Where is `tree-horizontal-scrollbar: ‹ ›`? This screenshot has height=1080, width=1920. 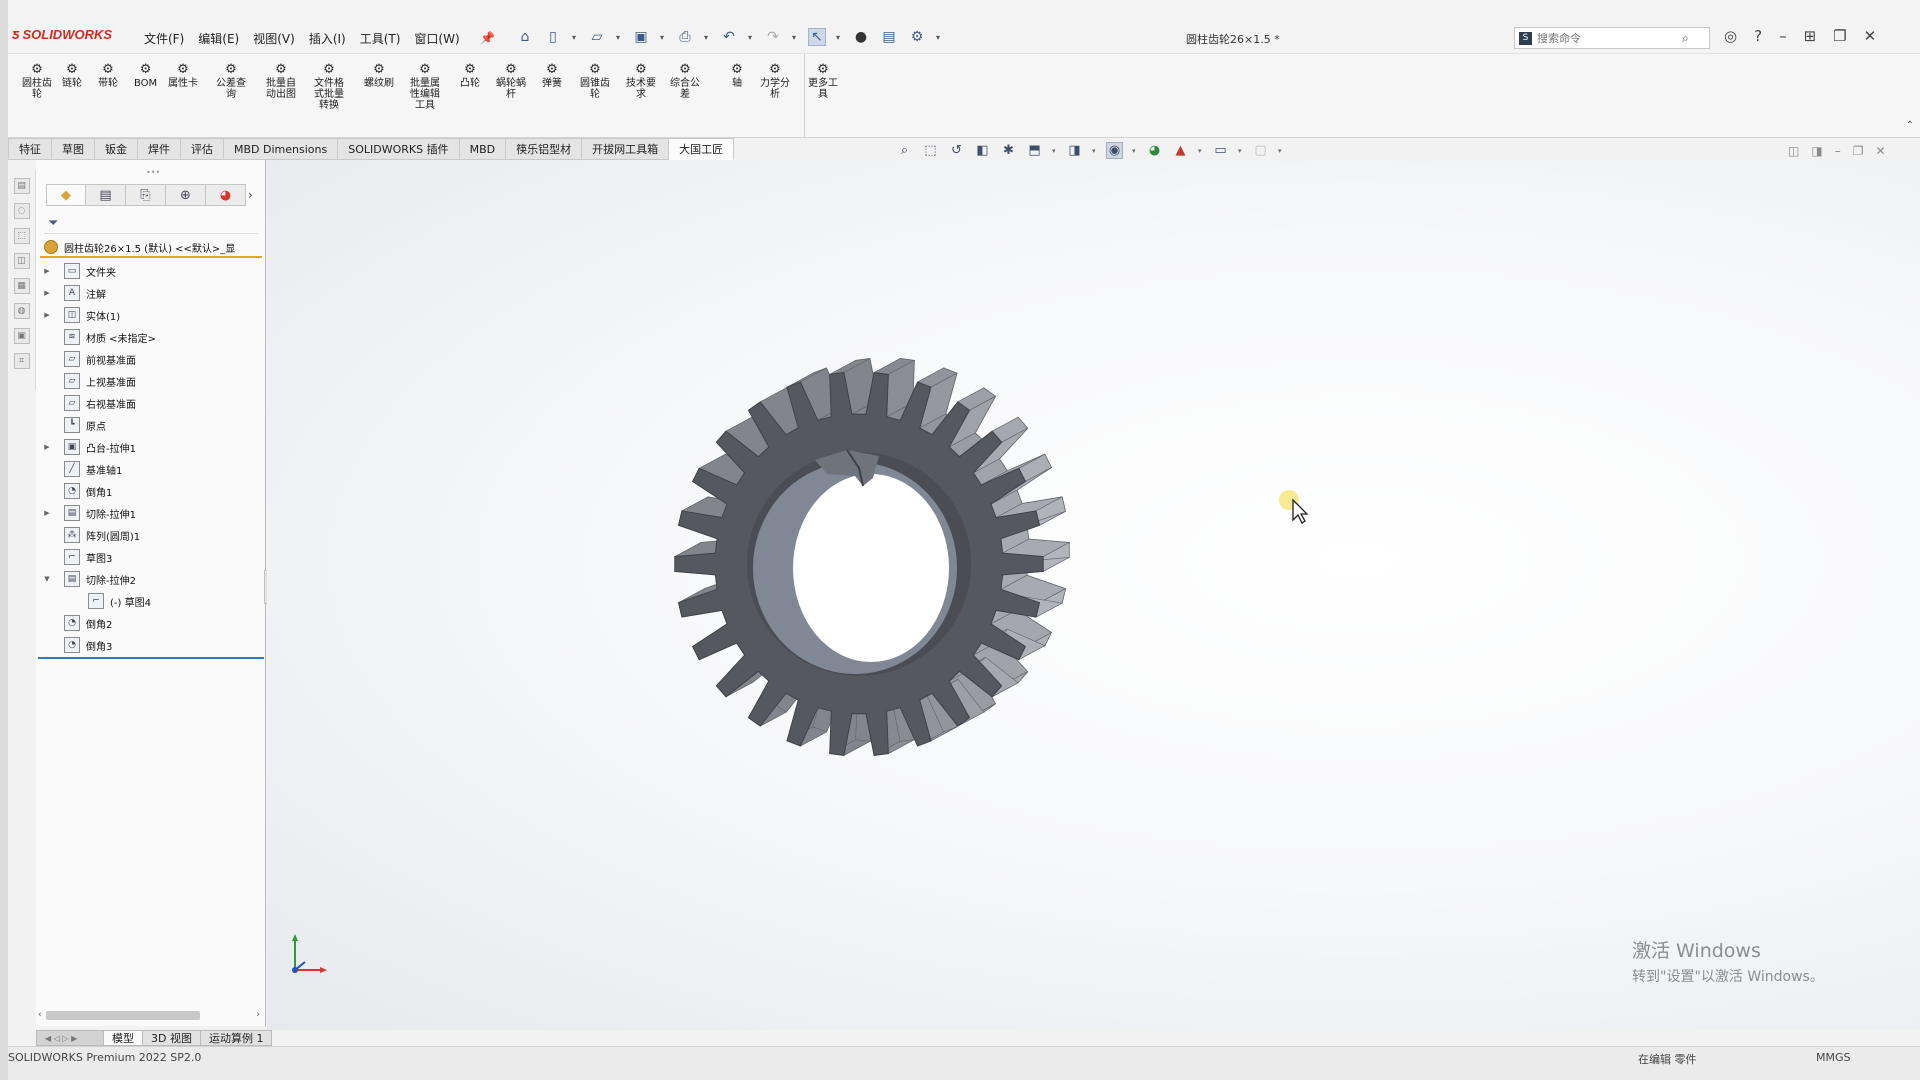 tree-horizontal-scrollbar: ‹ › is located at coordinates (149, 1015).